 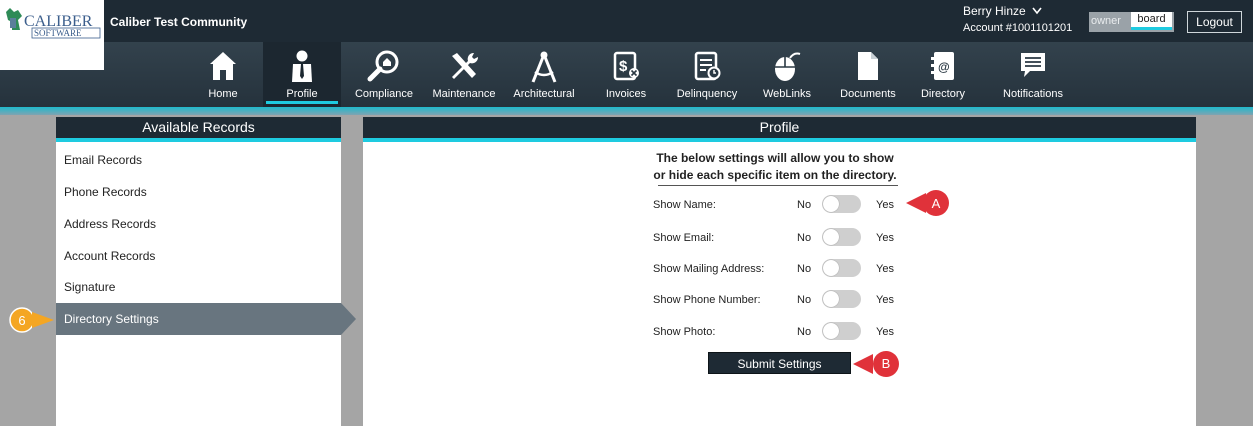 What do you see at coordinates (942, 94) in the screenshot?
I see `nav-label: Directory` at bounding box center [942, 94].